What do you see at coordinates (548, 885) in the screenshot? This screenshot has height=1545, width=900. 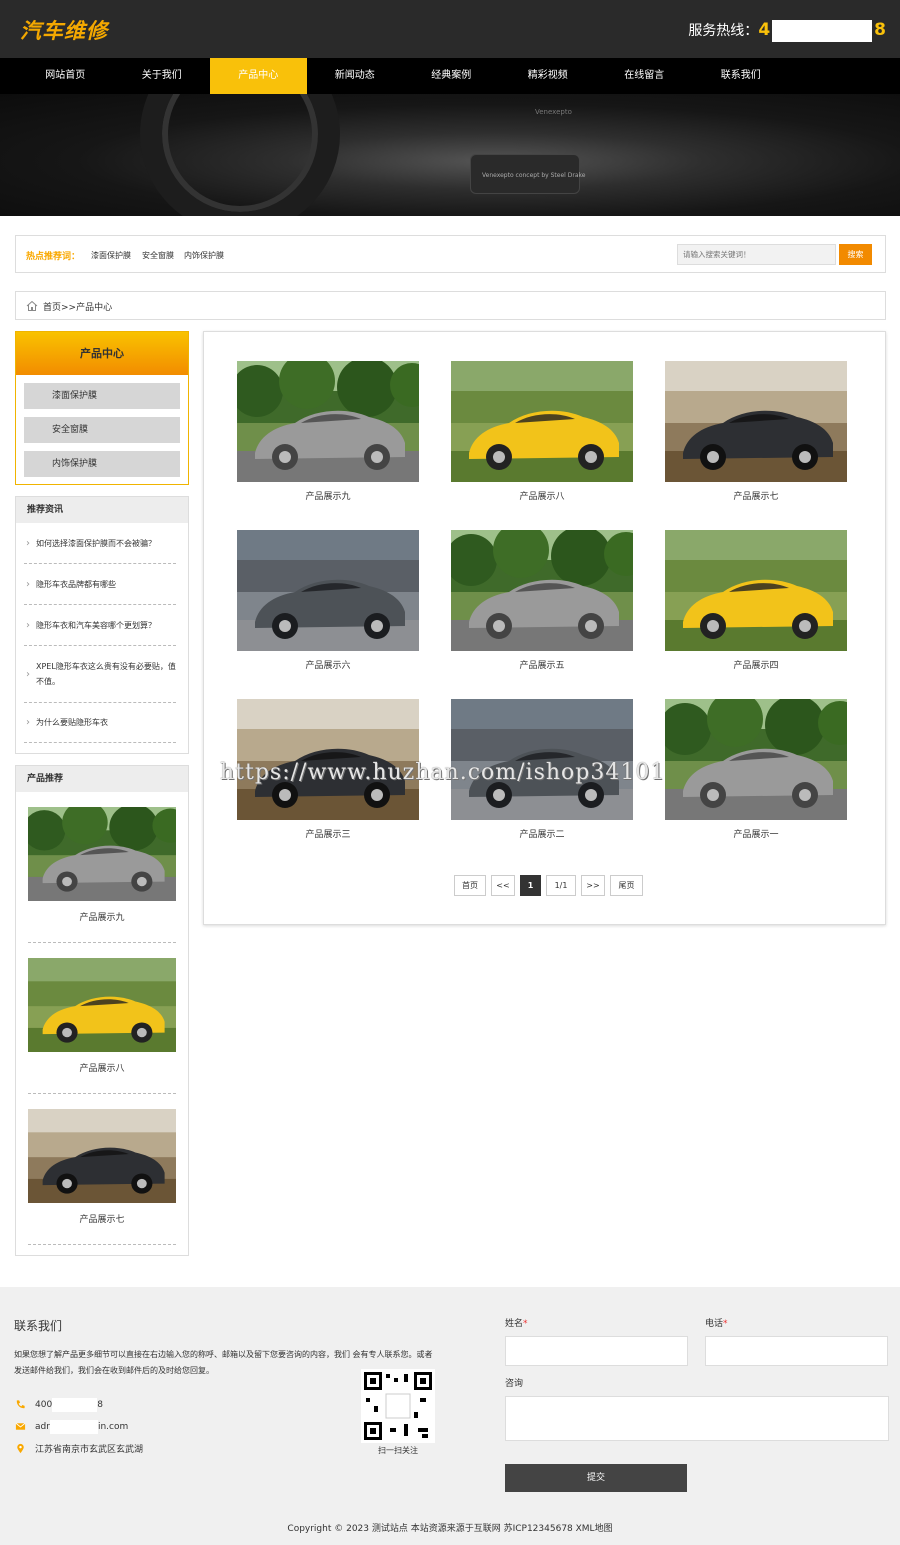 I see `pagination: 首页 << 1 1/1 >> 尾页` at bounding box center [548, 885].